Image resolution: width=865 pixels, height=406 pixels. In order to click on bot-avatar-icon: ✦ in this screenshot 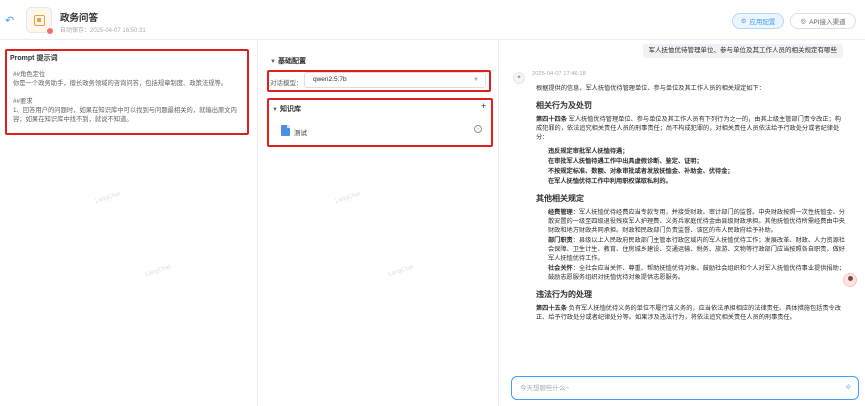, I will do `click(519, 78)`.